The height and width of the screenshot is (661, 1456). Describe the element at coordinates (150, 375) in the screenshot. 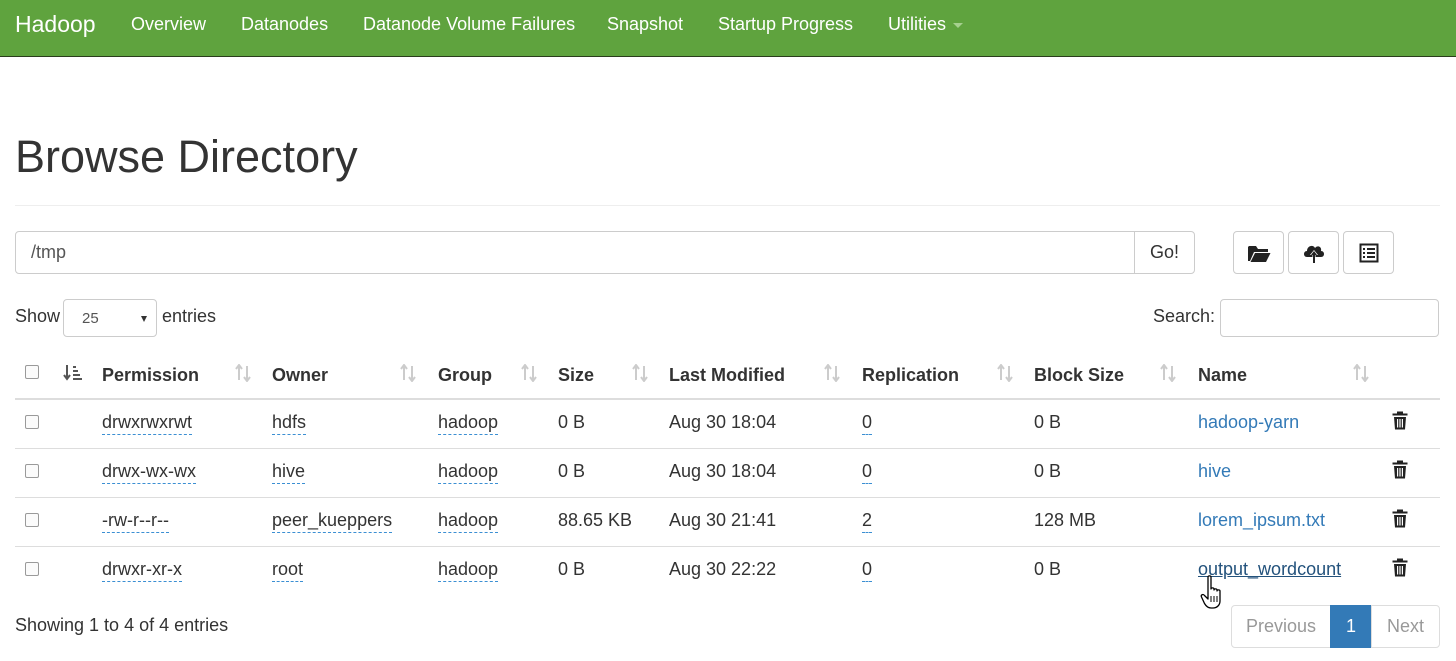

I see `col-permission: Permission` at that location.